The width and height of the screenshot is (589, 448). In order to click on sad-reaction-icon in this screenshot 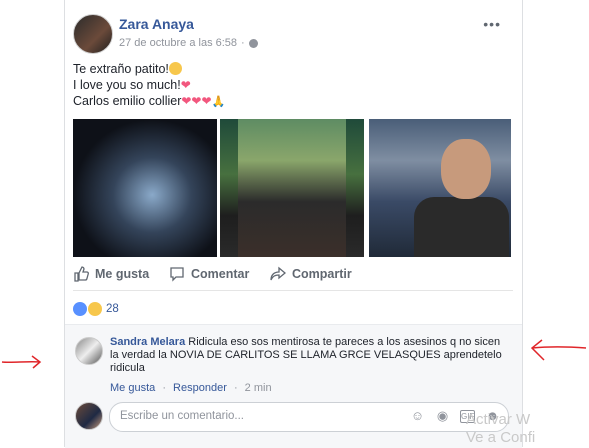, I will do `click(95, 309)`.